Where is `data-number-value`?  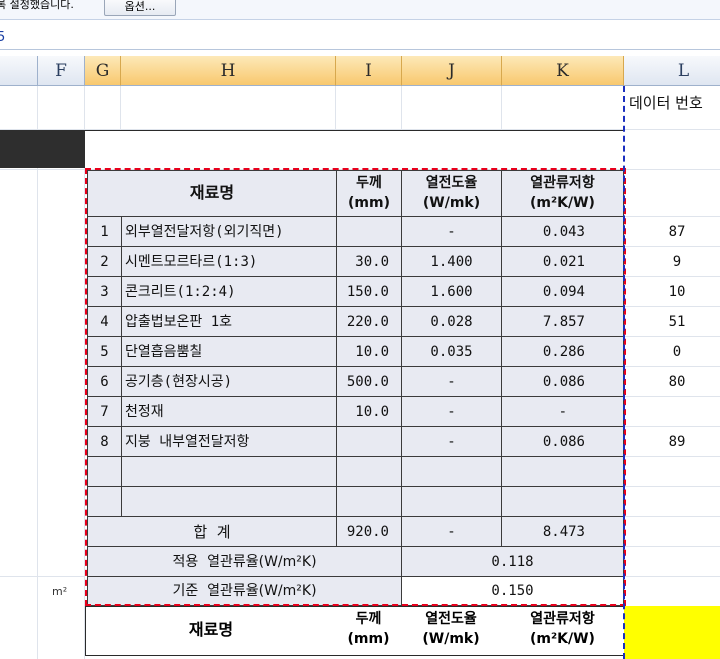 data-number-value is located at coordinates (672, 411).